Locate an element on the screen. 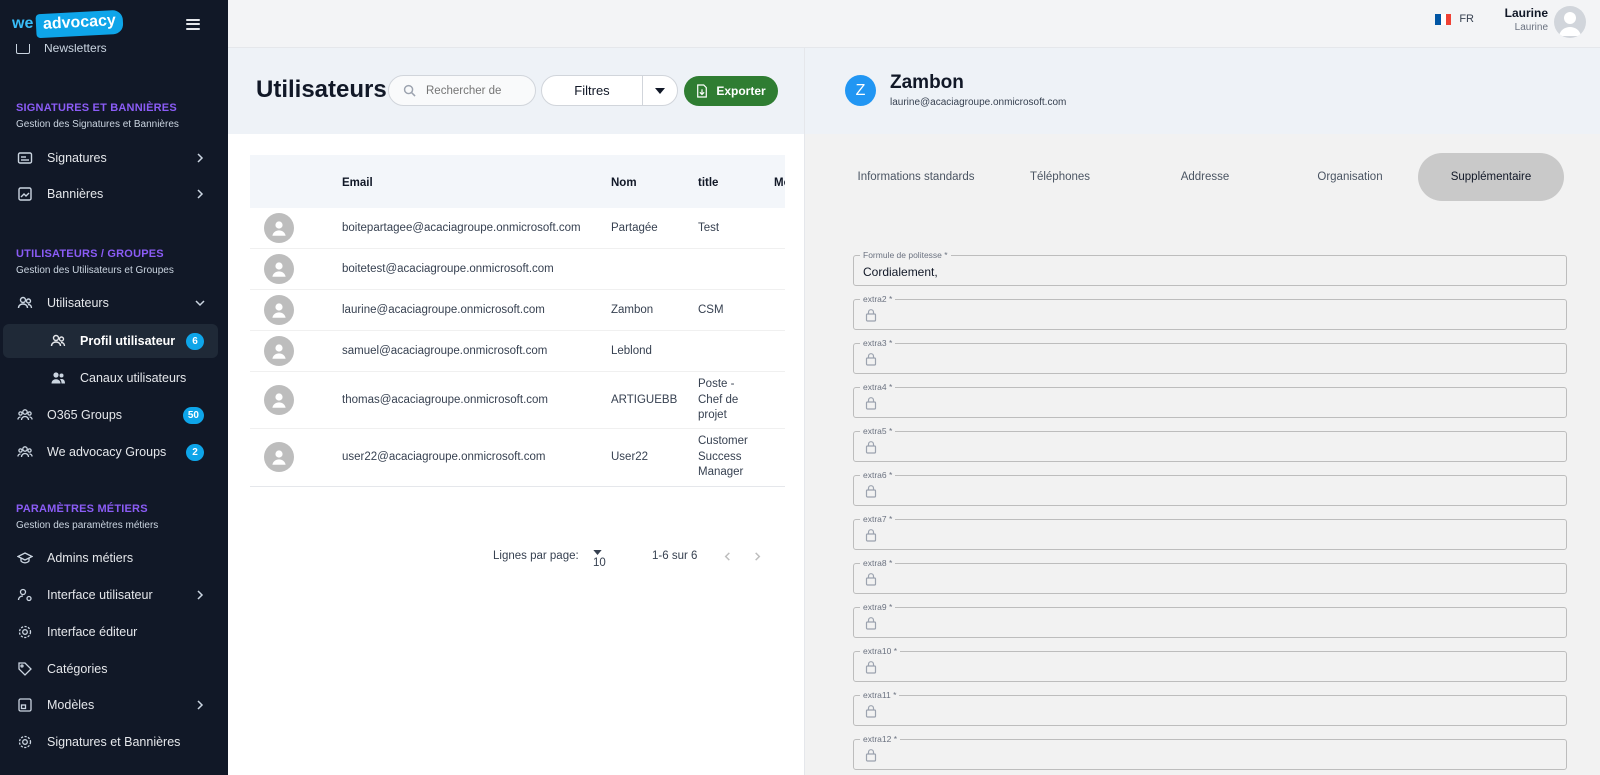 This screenshot has height=775, width=1600. logo-advocacy: advocacy is located at coordinates (79, 24).